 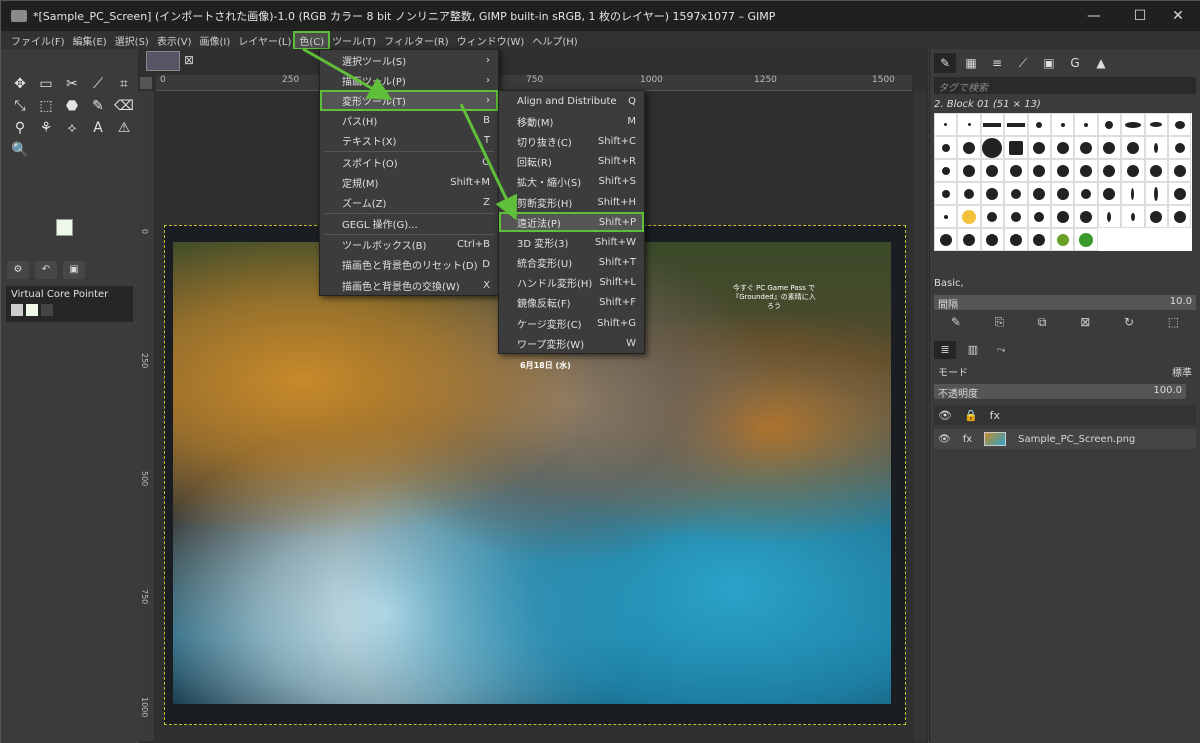 I want to click on edit-brush-icon: ✎, so click(x=956, y=322).